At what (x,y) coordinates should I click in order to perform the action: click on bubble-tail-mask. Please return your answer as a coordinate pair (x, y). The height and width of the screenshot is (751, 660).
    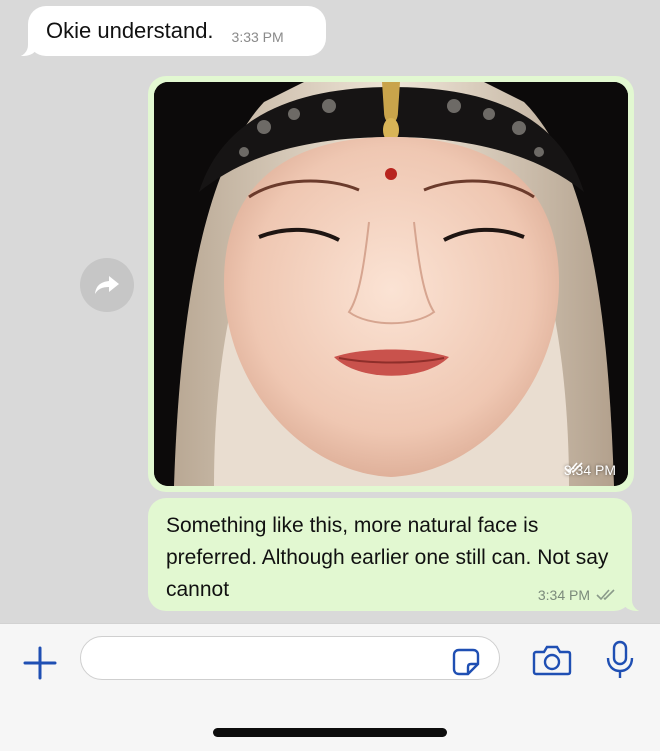
    Looking at the image, I should click on (646, 602).